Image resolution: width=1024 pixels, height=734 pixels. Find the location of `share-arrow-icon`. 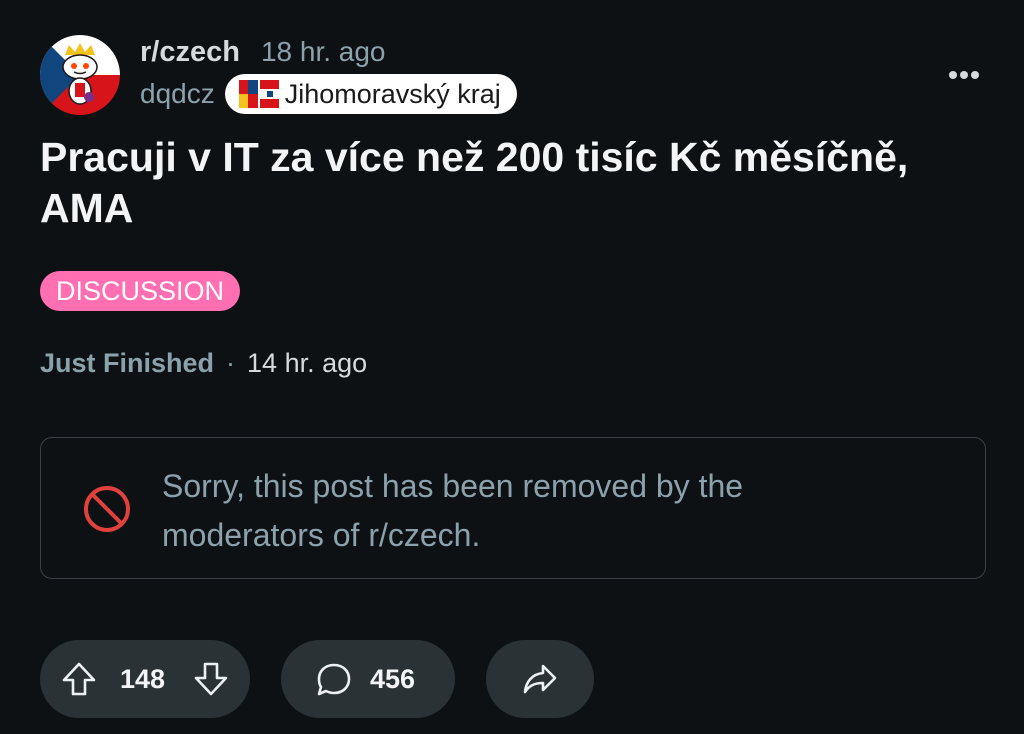

share-arrow-icon is located at coordinates (540, 679).